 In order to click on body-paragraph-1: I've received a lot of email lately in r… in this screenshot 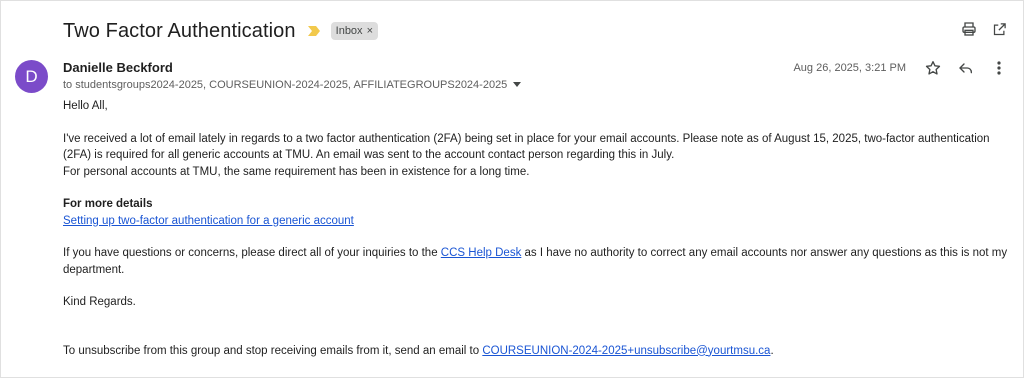, I will do `click(526, 147)`.